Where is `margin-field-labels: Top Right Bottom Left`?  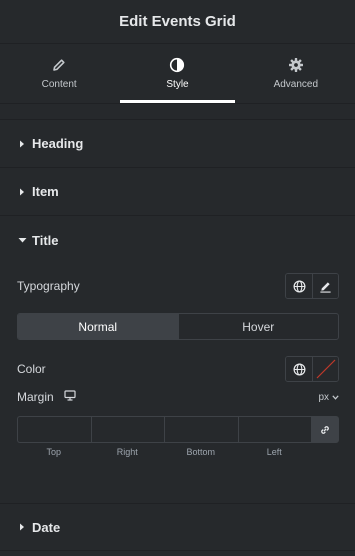
margin-field-labels: Top Right Bottom Left is located at coordinates (178, 452).